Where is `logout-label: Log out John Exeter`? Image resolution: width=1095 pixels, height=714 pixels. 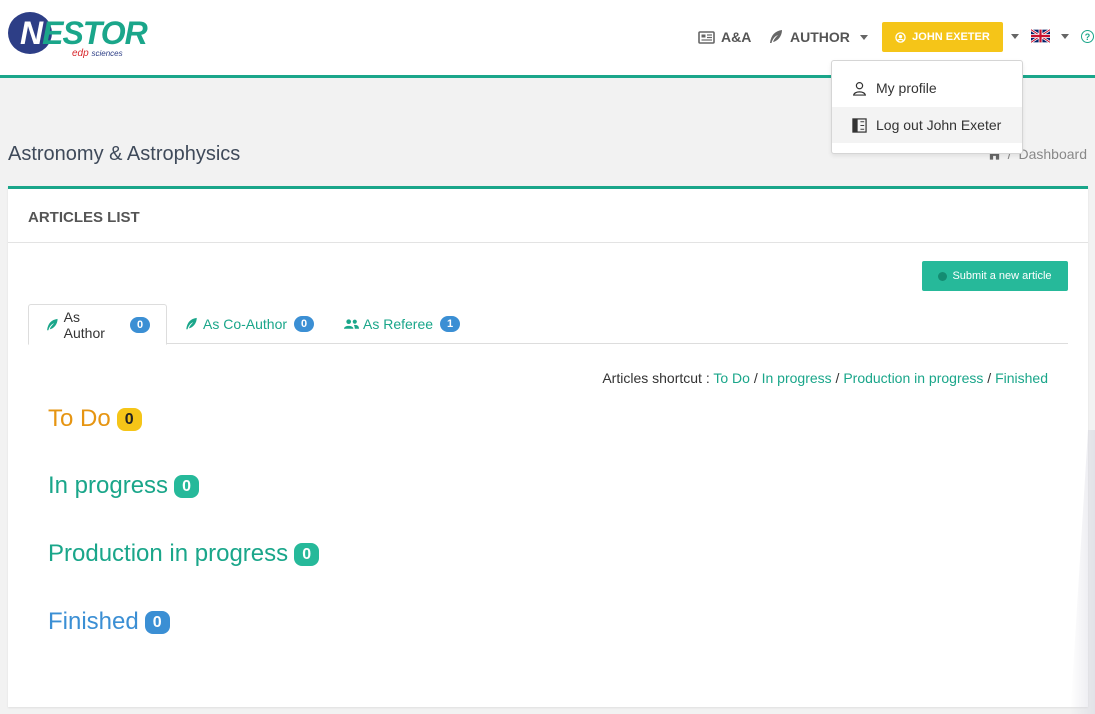
logout-label: Log out John Exeter is located at coordinates (939, 125).